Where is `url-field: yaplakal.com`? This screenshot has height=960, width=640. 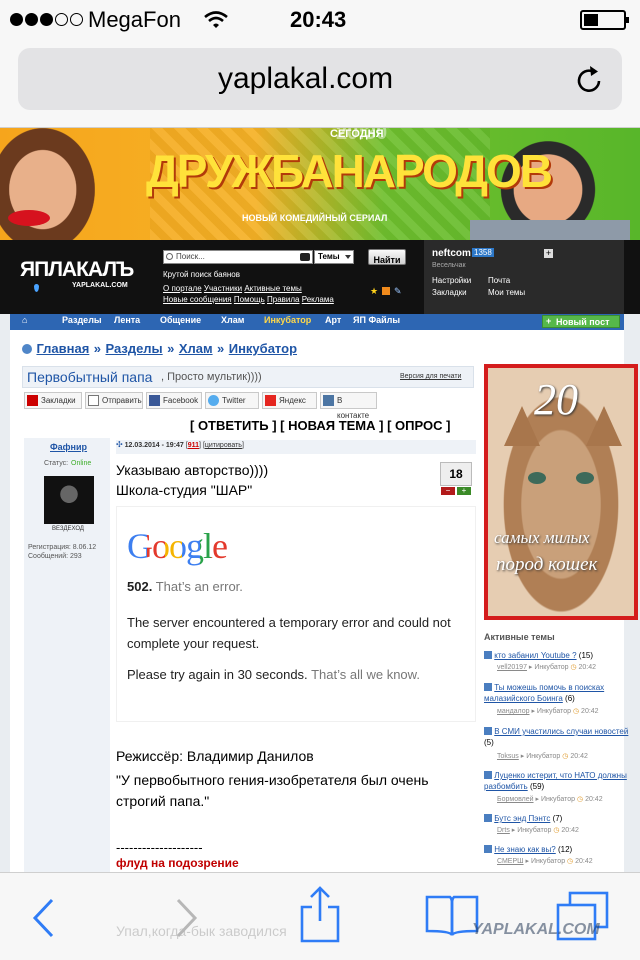 url-field: yaplakal.com is located at coordinates (320, 79).